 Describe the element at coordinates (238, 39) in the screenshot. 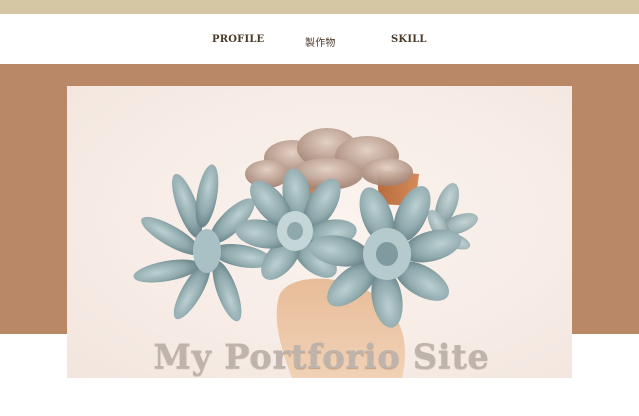

I see `nav-link-profile: PROFILE` at that location.